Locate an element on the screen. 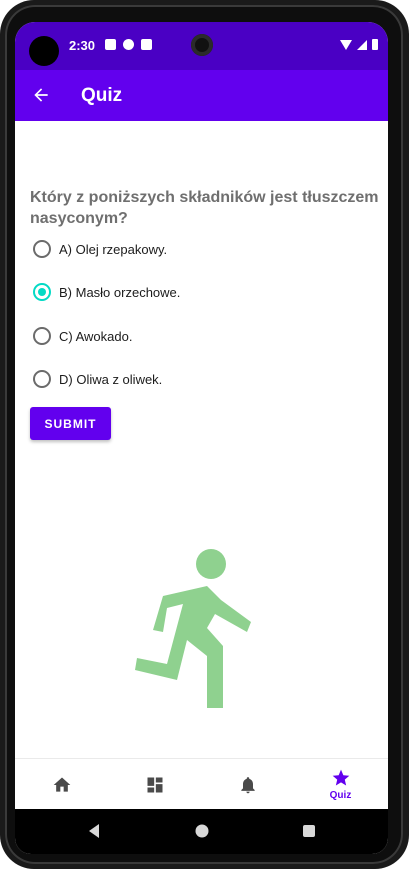 The height and width of the screenshot is (869, 409). nav-quiz-label: Quiz is located at coordinates (340, 795).